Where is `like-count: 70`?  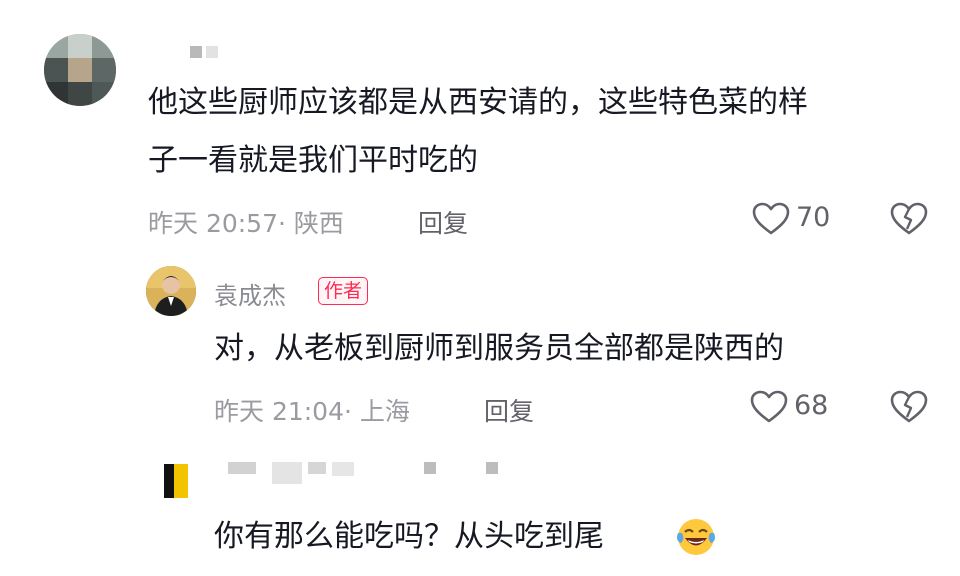
like-count: 70 is located at coordinates (813, 217).